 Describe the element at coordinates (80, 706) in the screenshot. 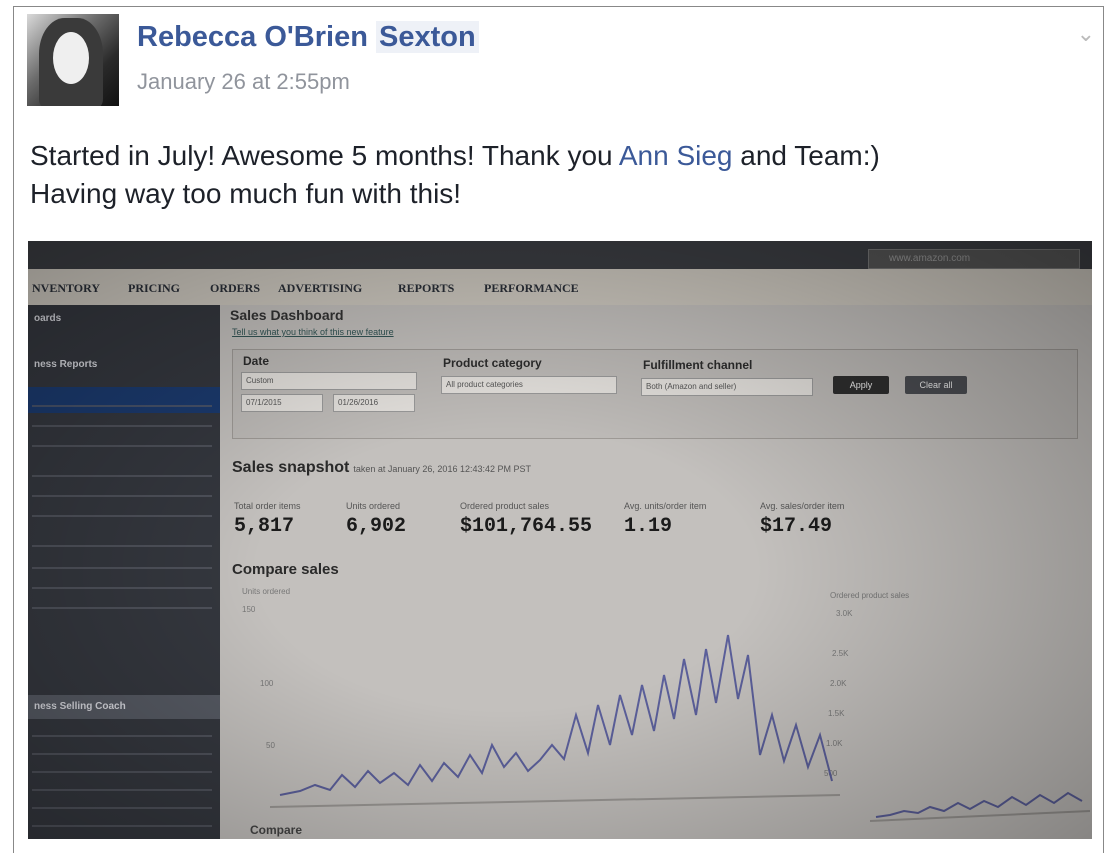

I see `photo-sidebar-coach: ness Selling Coach` at that location.